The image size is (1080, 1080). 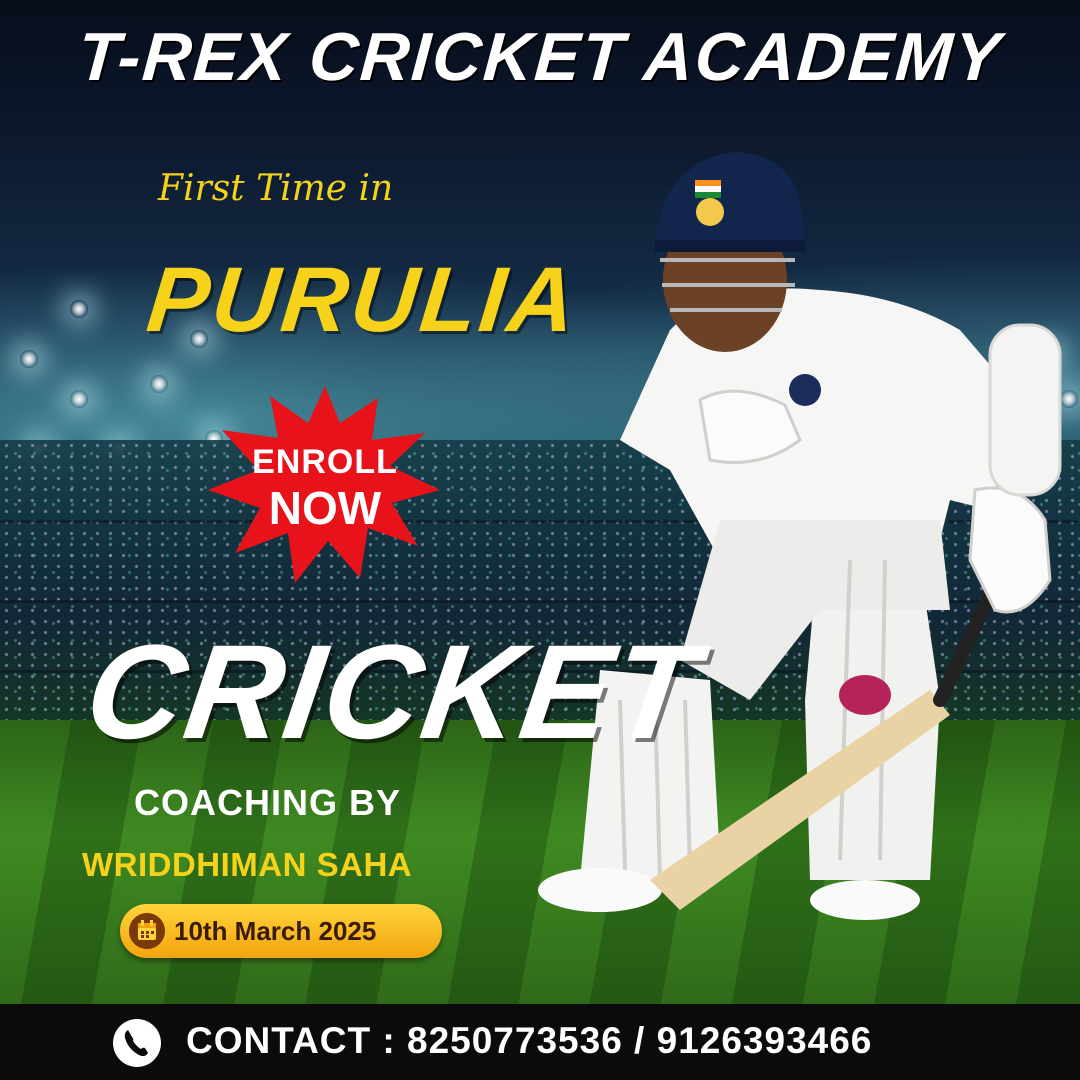 I want to click on phone-icon, so click(x=137, y=1043).